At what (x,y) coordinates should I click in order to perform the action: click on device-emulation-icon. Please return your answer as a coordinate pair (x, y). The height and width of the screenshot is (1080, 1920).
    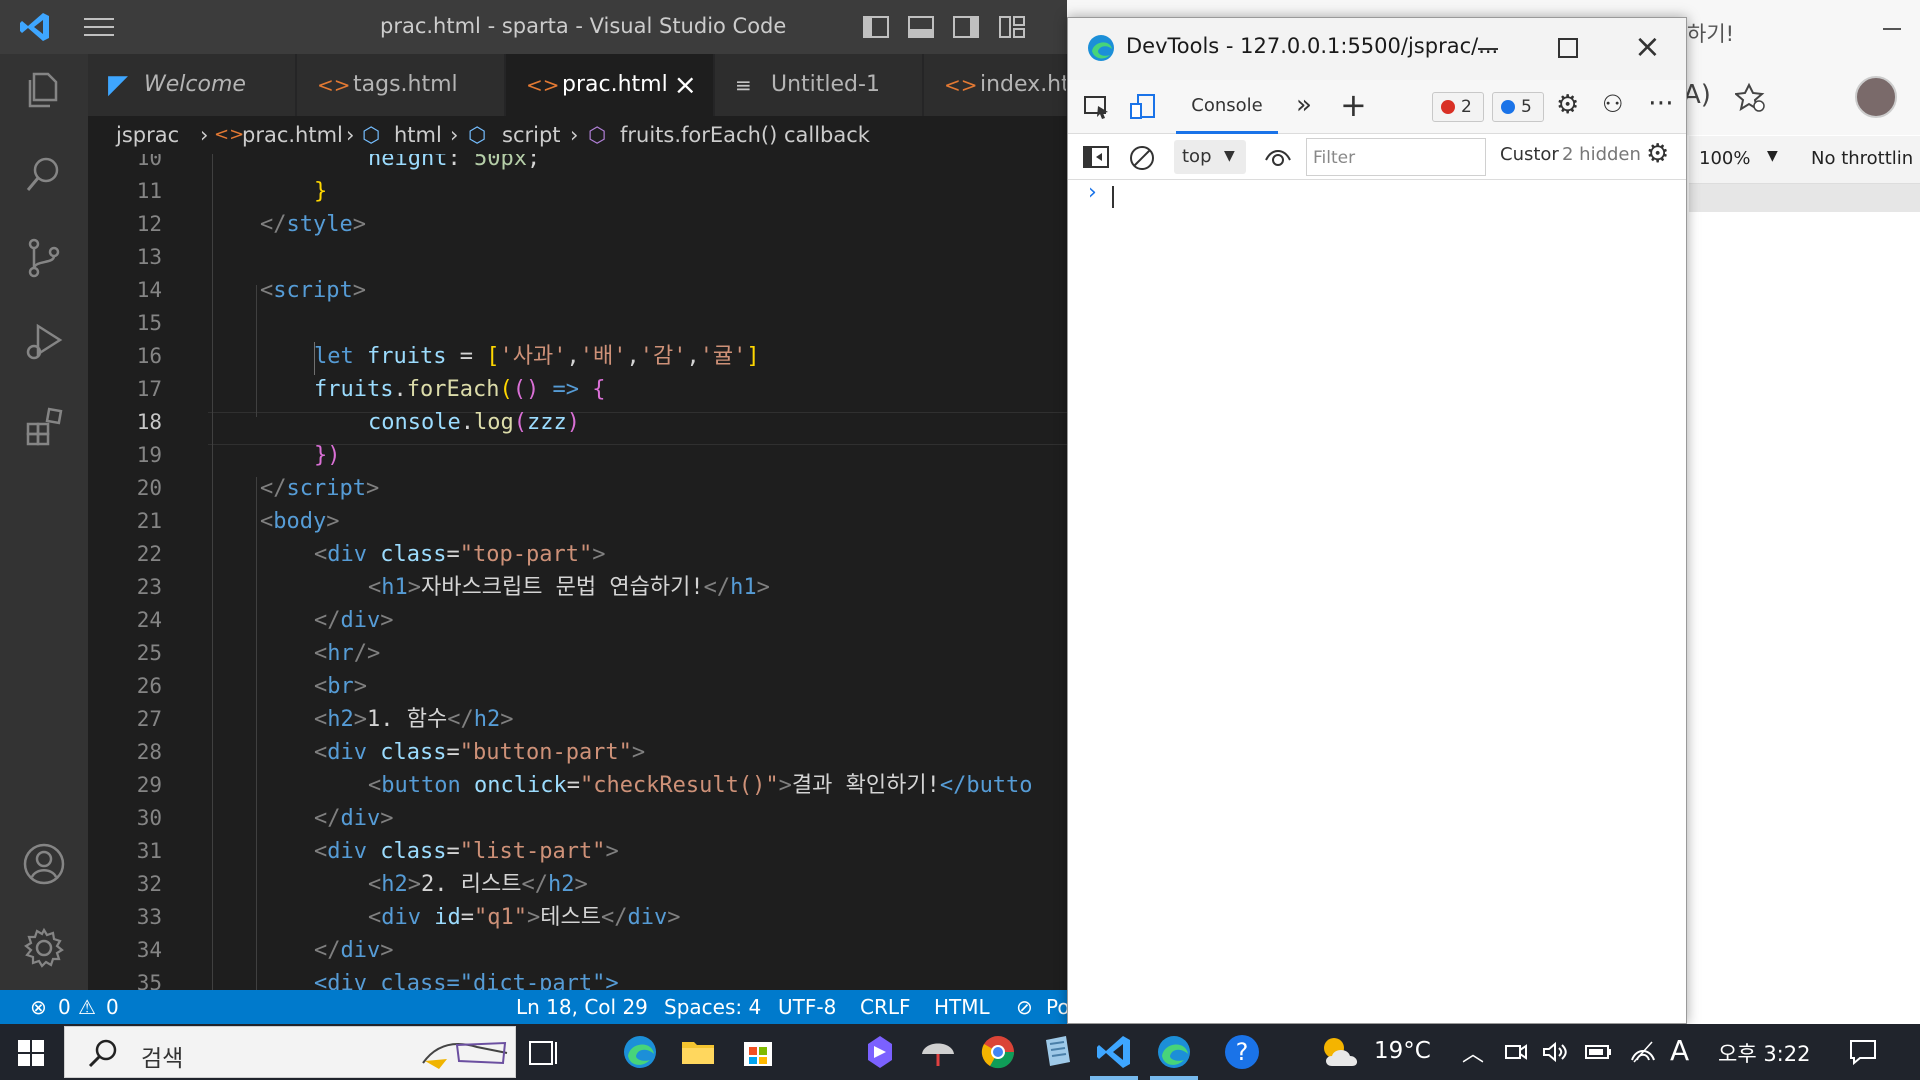
    Looking at the image, I should click on (1143, 107).